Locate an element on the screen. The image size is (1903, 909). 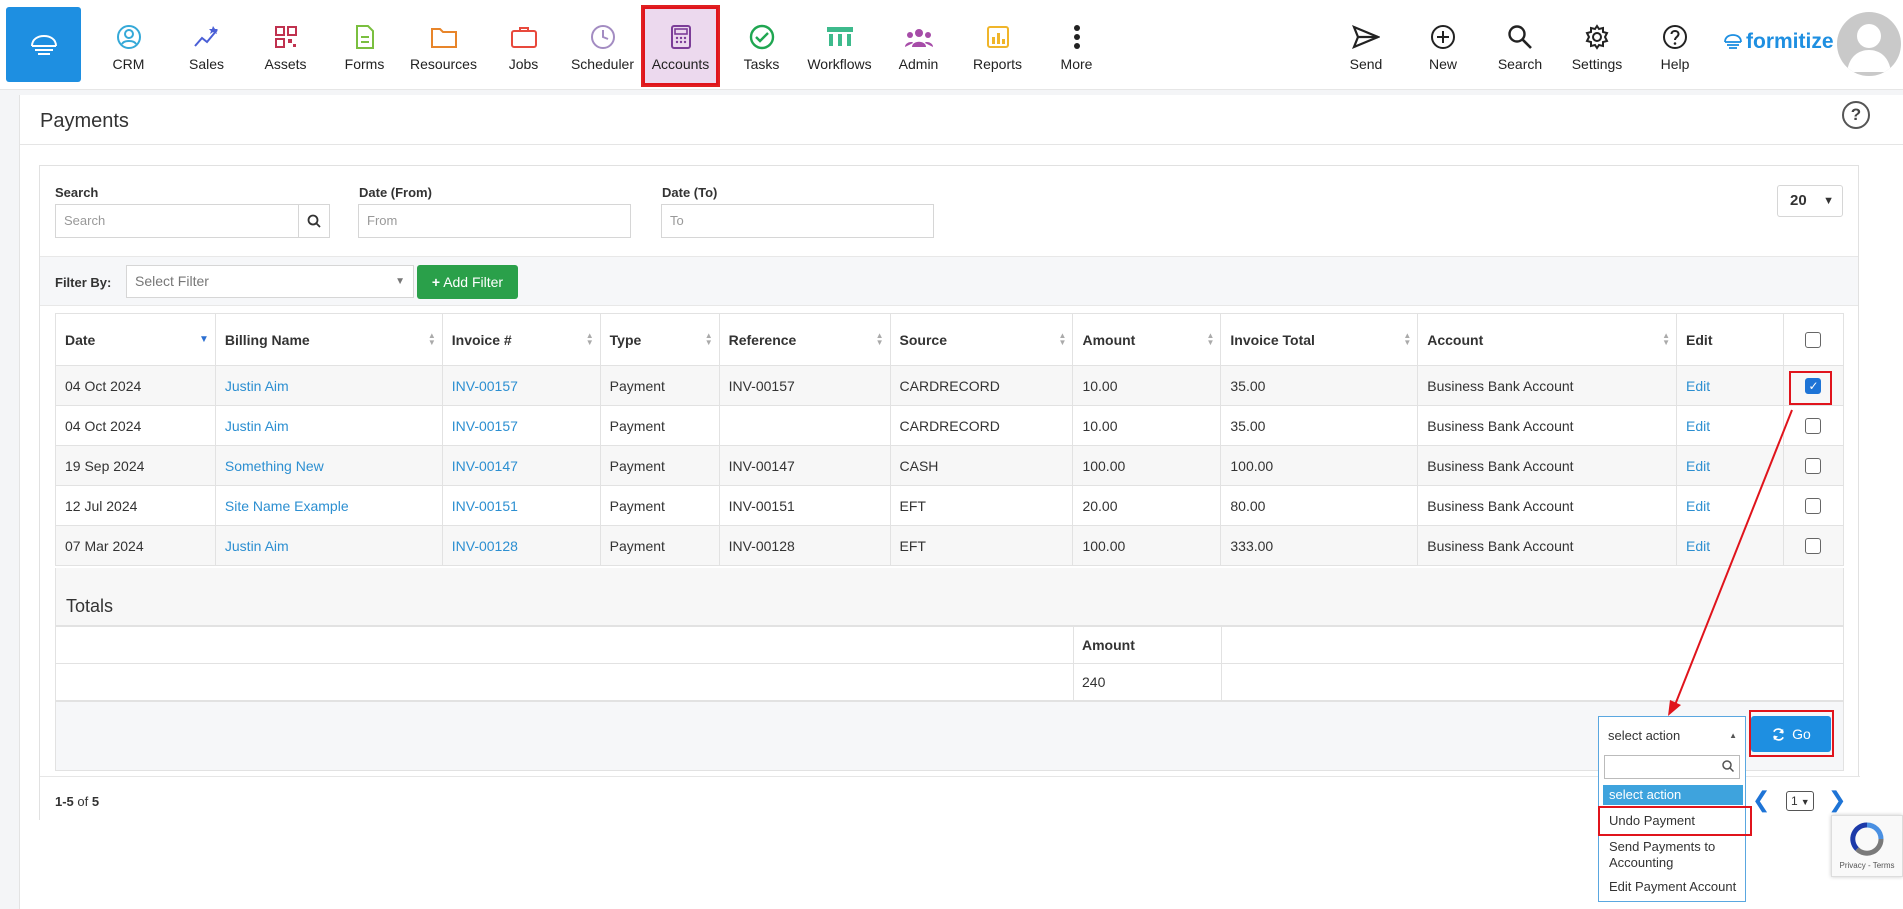
recaptcha-badge: Privacy - Terms is located at coordinates (1867, 846).